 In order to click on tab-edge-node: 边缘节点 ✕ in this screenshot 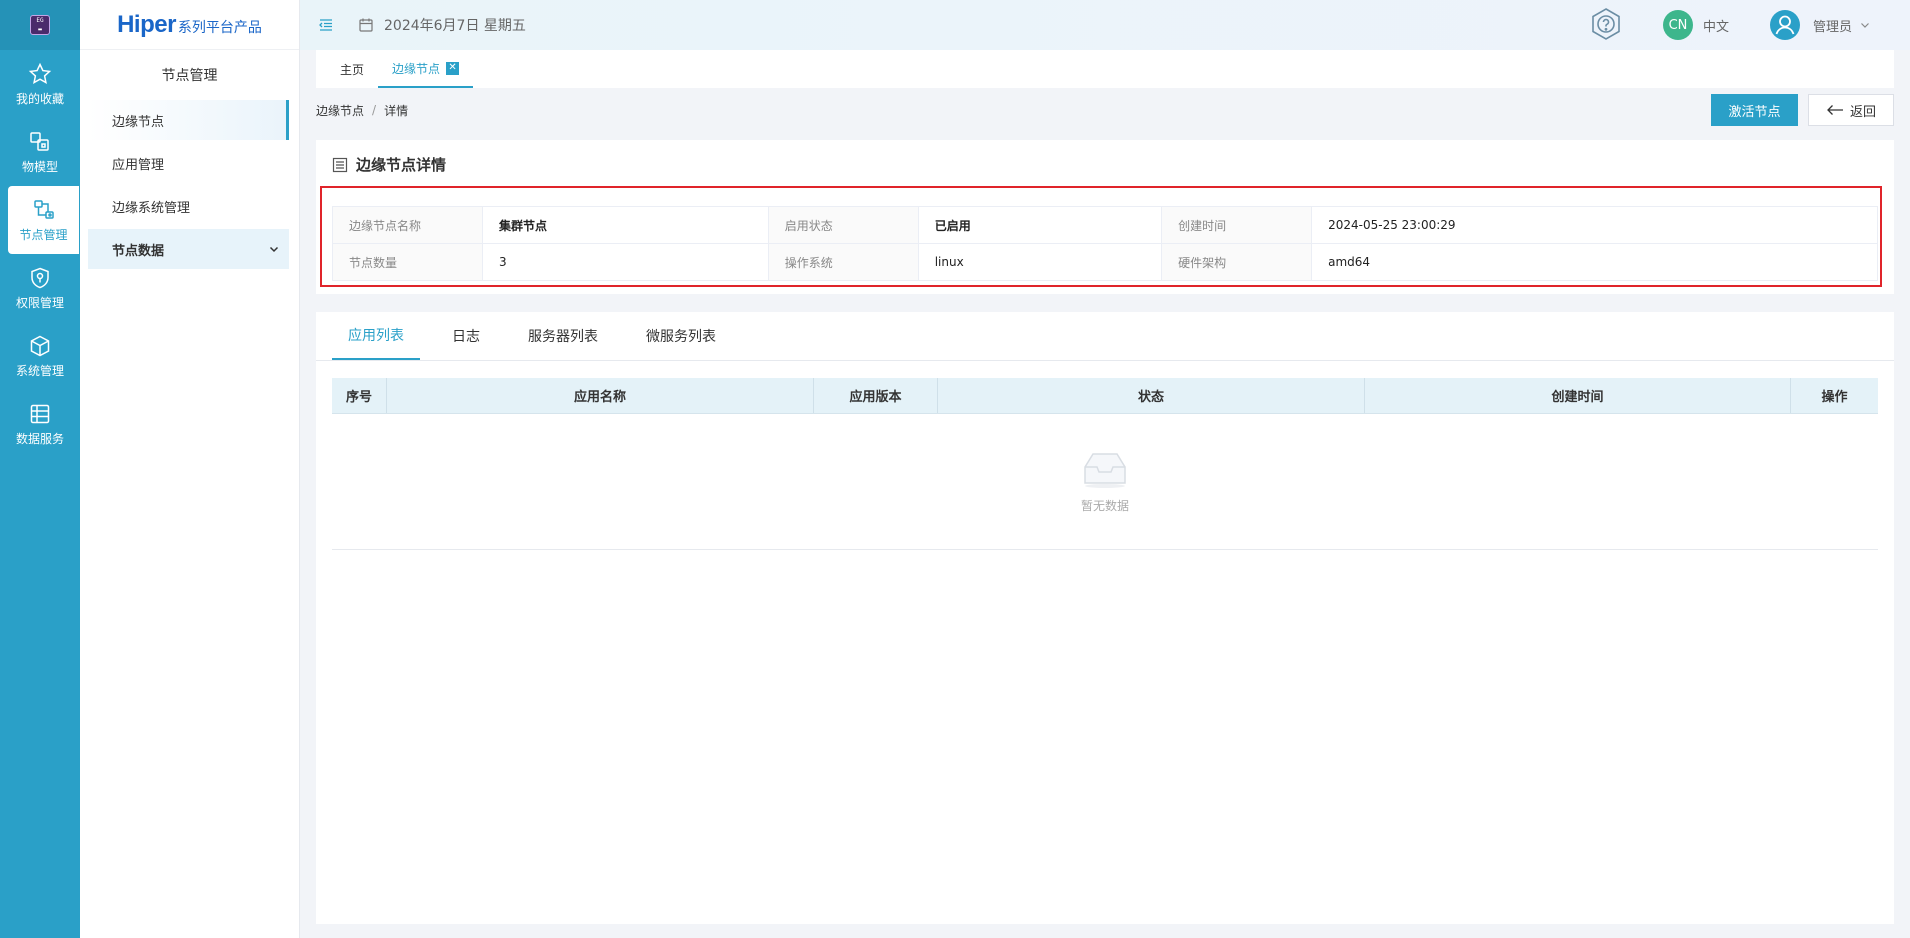, I will do `click(426, 69)`.